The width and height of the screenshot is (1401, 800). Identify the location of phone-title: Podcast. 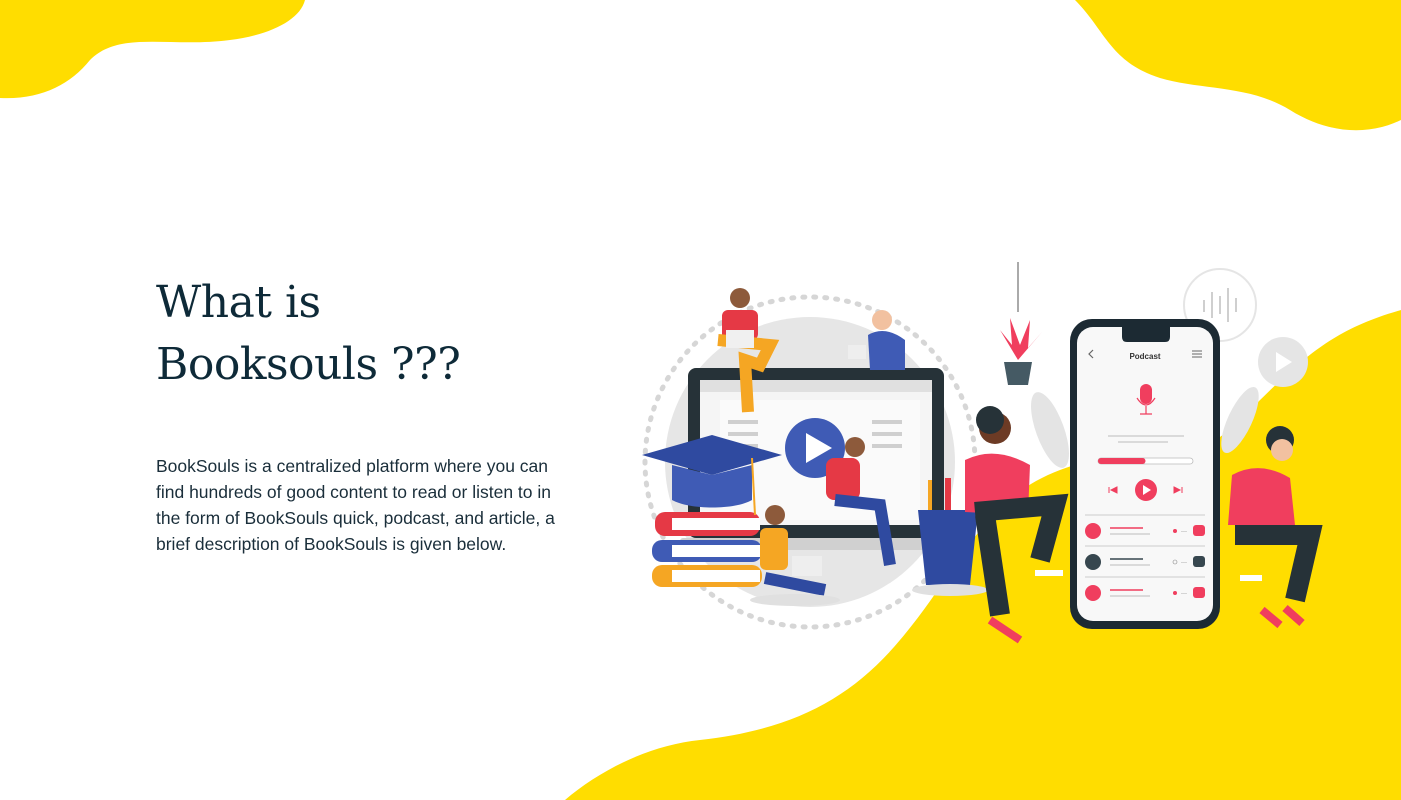
(1144, 356).